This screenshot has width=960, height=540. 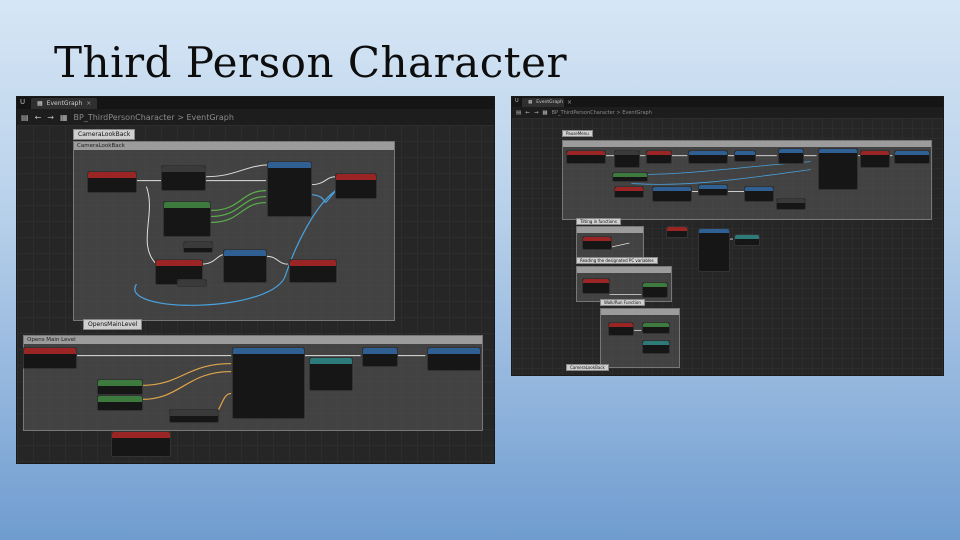 I want to click on open-level-node, so click(x=454, y=359).